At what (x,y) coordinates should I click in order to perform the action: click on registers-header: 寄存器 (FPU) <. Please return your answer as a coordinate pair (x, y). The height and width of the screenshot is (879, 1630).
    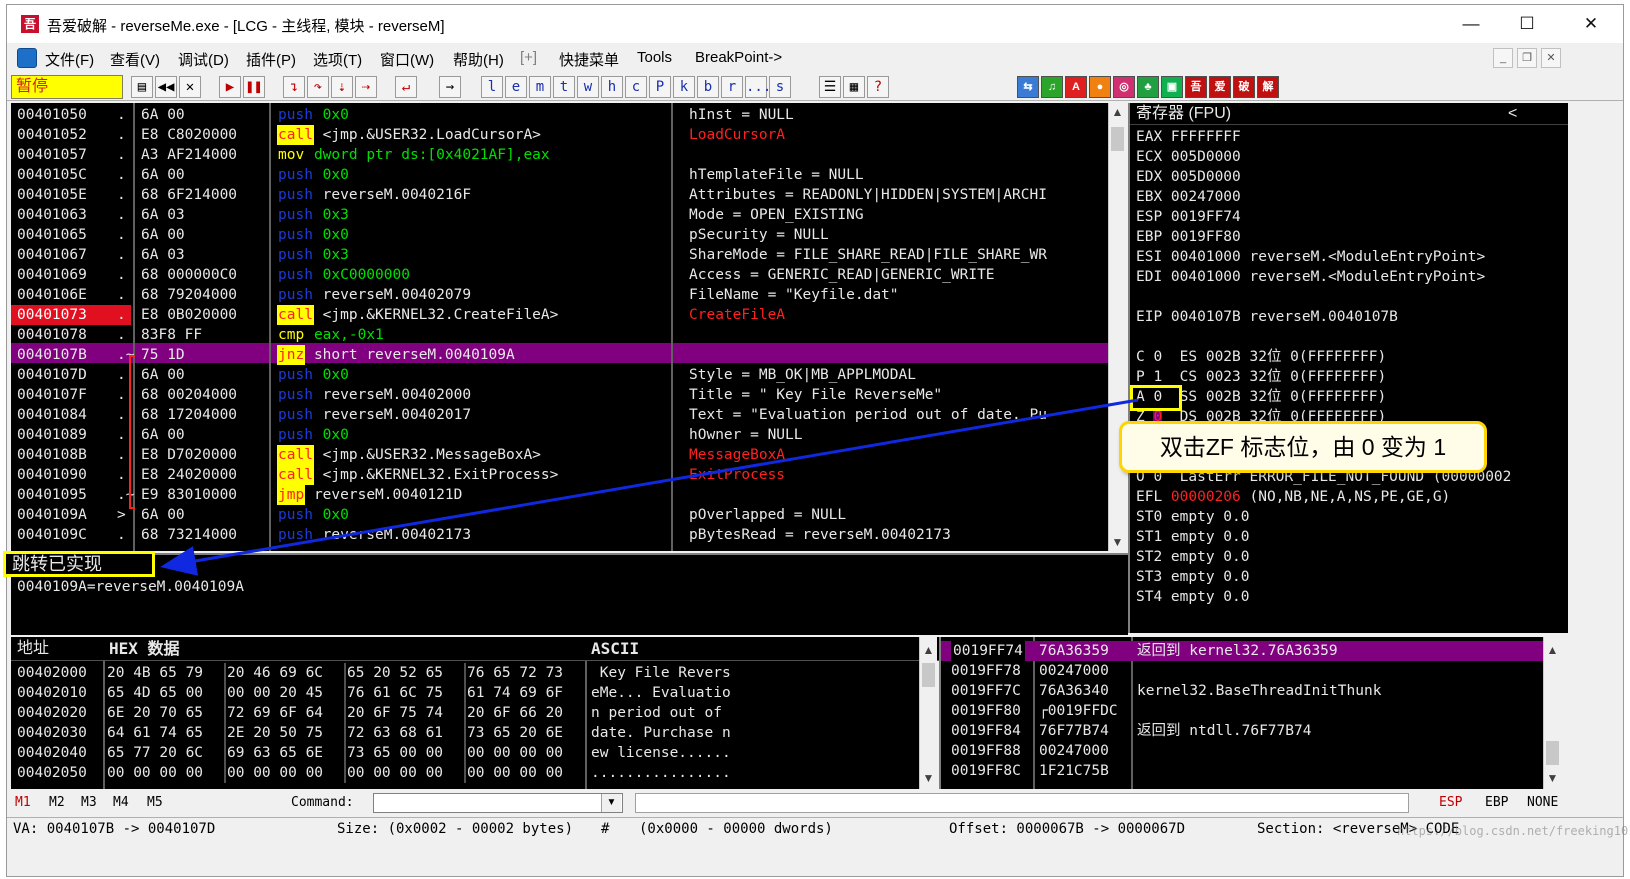
    Looking at the image, I should click on (1349, 114).